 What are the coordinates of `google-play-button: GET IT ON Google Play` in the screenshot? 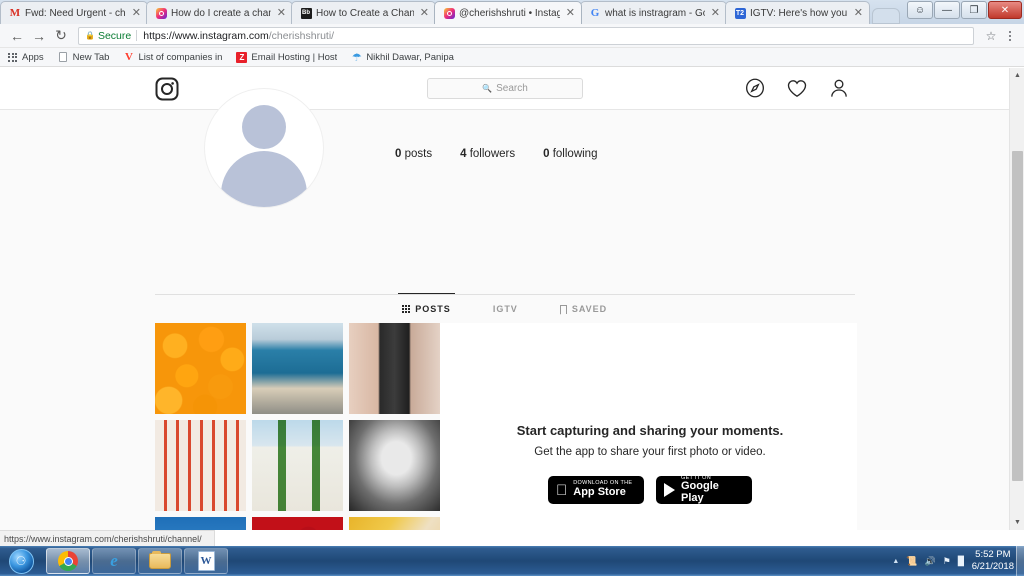 It's located at (704, 489).